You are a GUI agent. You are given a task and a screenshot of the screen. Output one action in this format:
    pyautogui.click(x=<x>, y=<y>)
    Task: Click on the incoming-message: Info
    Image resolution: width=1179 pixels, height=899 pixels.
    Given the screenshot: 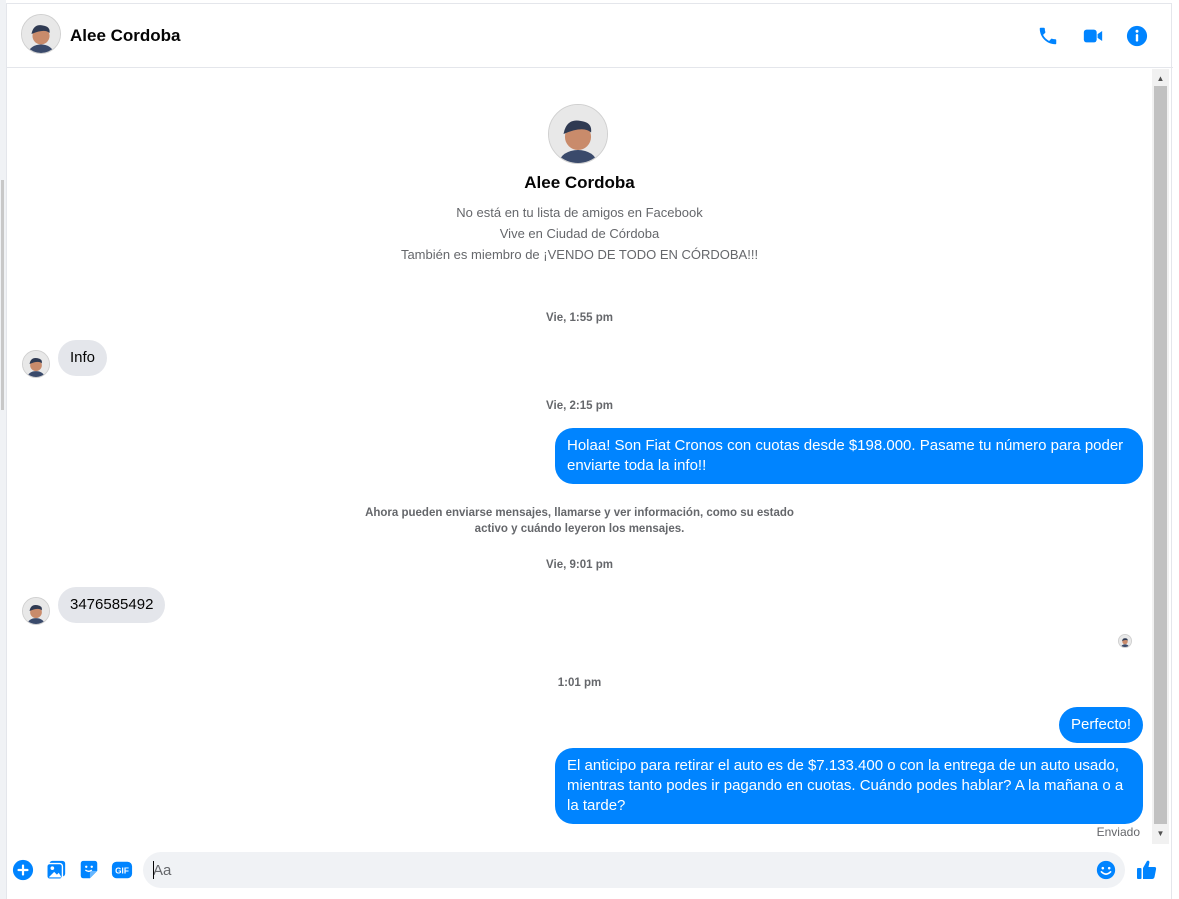 What is the action you would take?
    pyautogui.click(x=83, y=358)
    